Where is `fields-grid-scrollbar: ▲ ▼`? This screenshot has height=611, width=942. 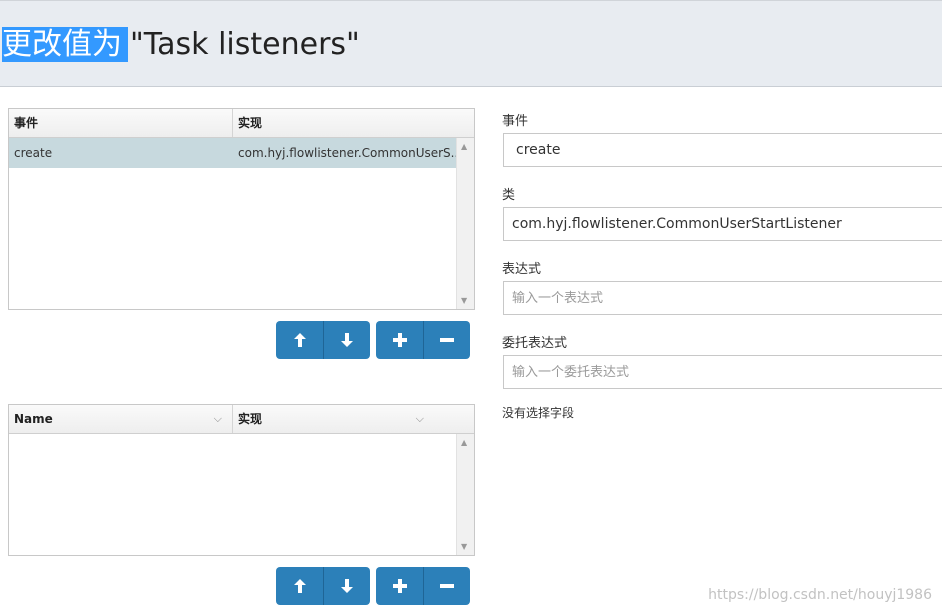 fields-grid-scrollbar: ▲ ▼ is located at coordinates (465, 494).